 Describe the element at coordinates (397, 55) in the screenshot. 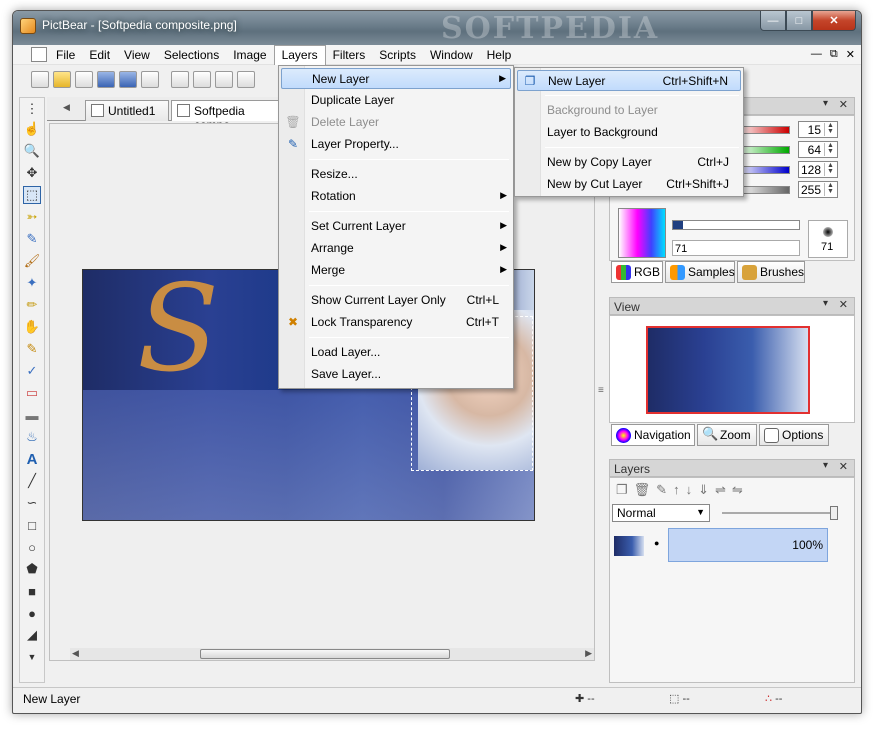

I see `menu-scripts: Scripts` at that location.